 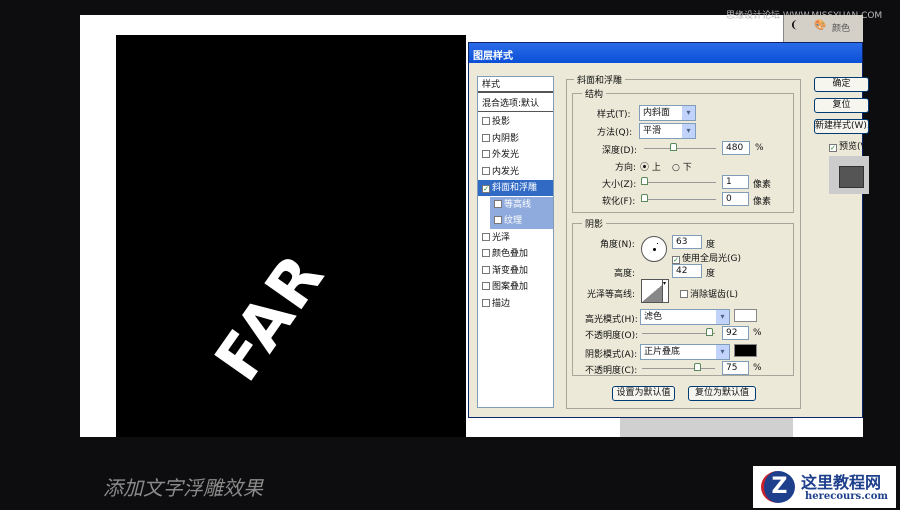 What do you see at coordinates (687, 242) in the screenshot?
I see `angle-input: 63` at bounding box center [687, 242].